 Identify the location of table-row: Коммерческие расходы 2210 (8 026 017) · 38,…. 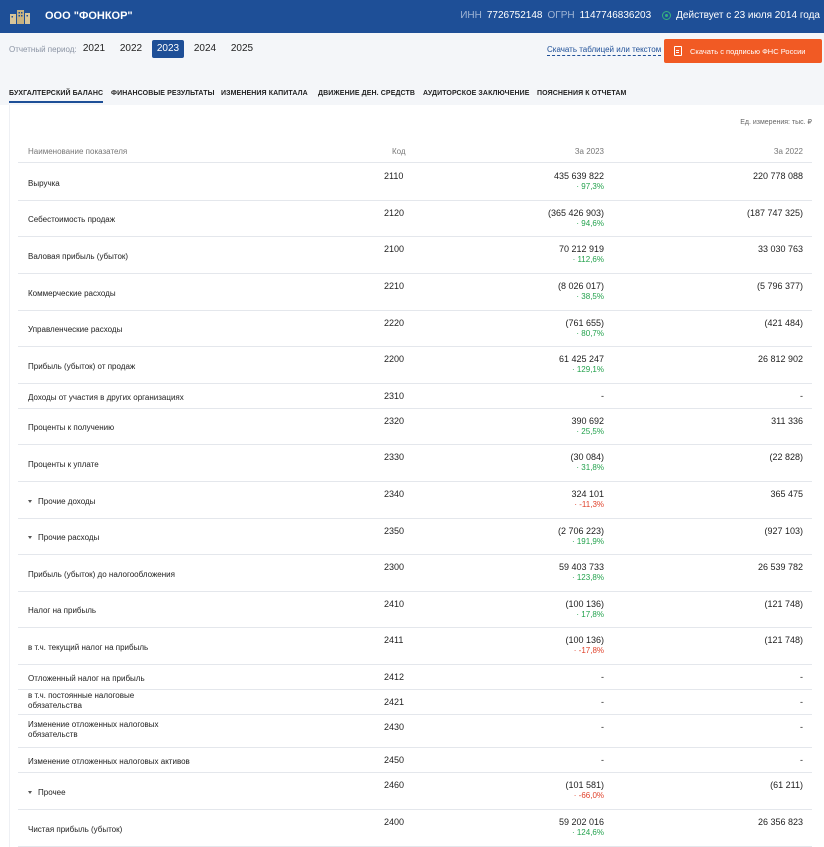
(415, 292).